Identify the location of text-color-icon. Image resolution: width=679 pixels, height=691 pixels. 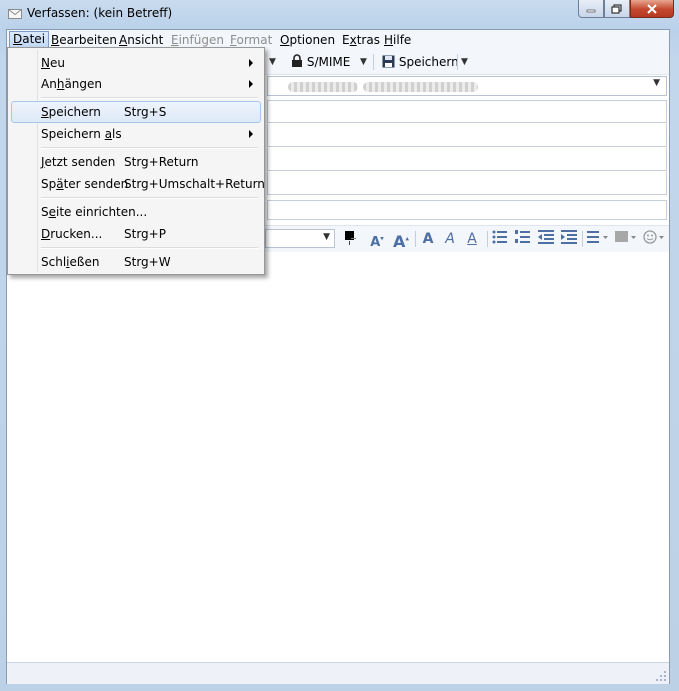
(350, 238).